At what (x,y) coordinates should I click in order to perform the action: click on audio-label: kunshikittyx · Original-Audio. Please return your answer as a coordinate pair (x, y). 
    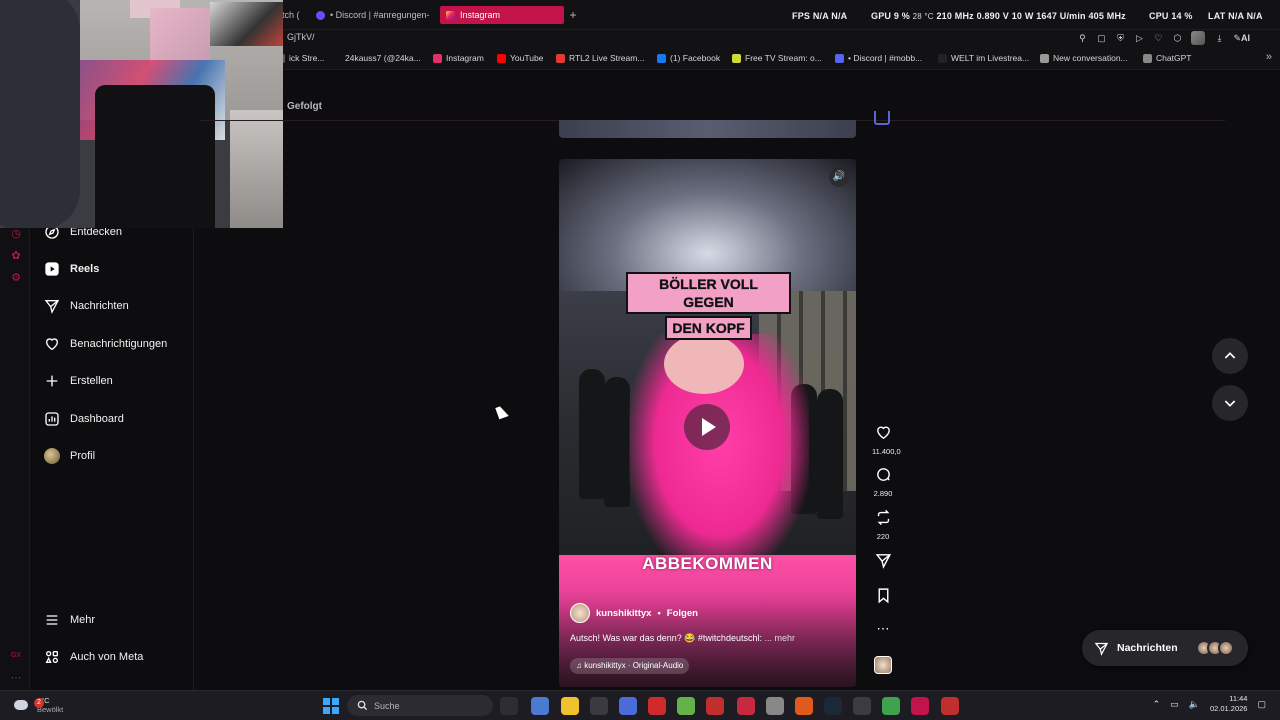
    Looking at the image, I should click on (634, 665).